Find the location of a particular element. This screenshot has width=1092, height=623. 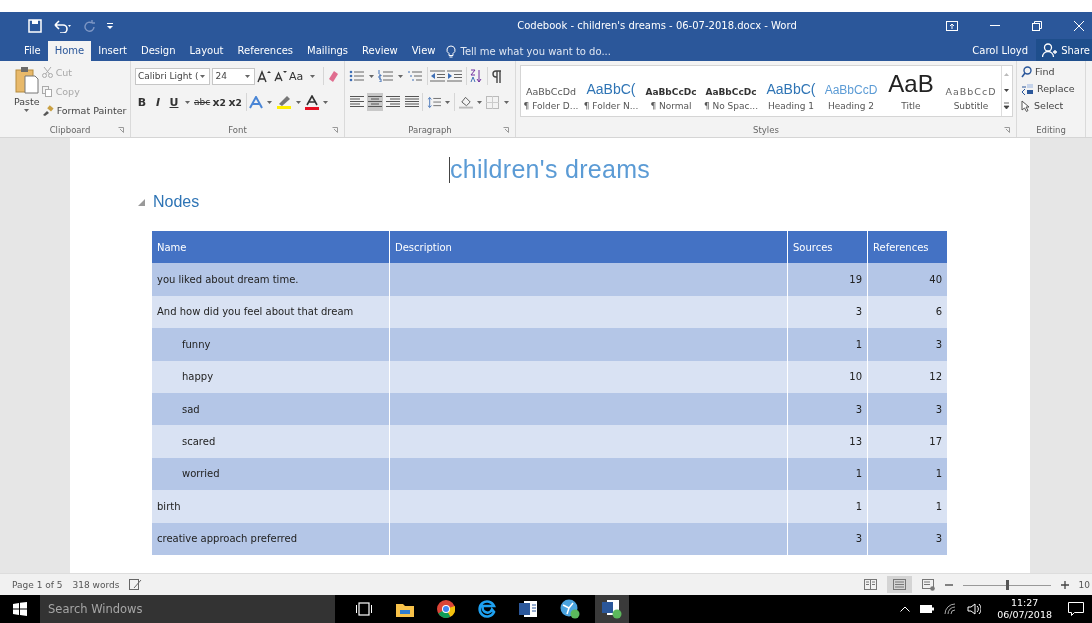

notifications-icon is located at coordinates (1076, 609).